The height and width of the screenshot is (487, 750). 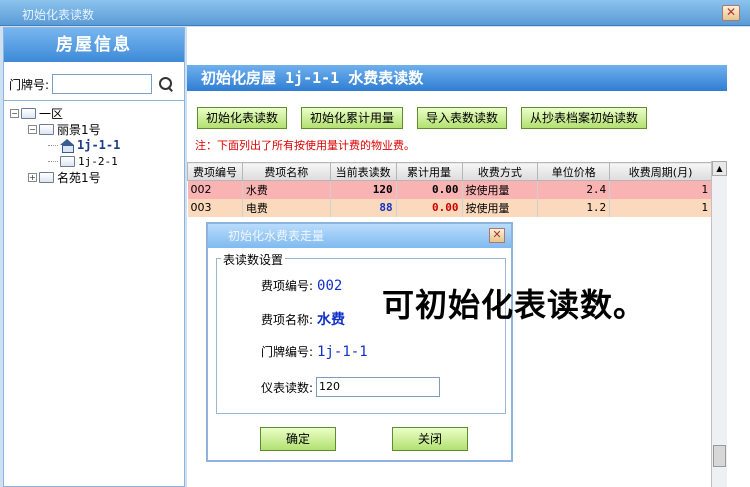 I want to click on table-header-row: 费项编号 费项名称 当前表读数 累计用量 收费方式 单位价格 收费周期(月), so click(x=449, y=171).